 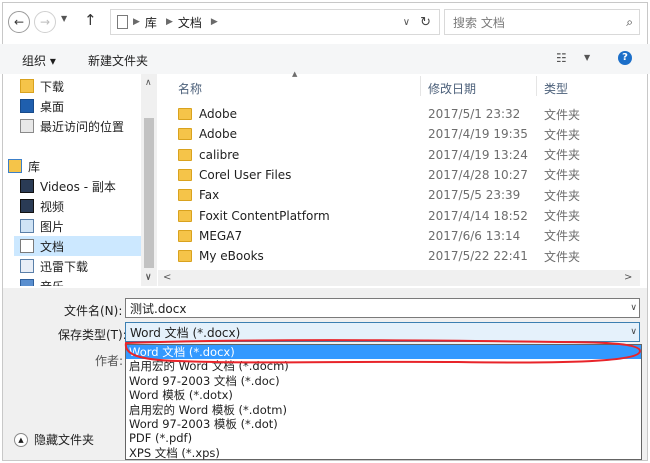 What do you see at coordinates (27, 126) in the screenshot?
I see `recent-places-icon` at bounding box center [27, 126].